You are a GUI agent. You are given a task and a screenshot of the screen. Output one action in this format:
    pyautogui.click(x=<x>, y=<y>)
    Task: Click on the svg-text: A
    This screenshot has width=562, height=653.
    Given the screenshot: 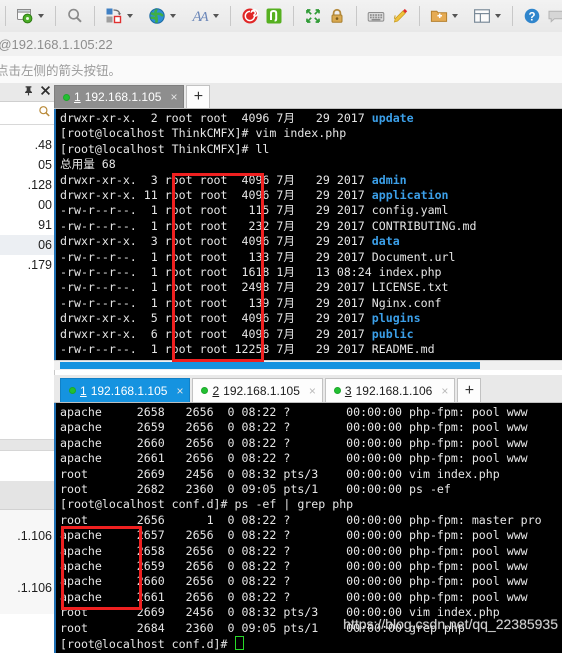 What is the action you would take?
    pyautogui.click(x=204, y=17)
    